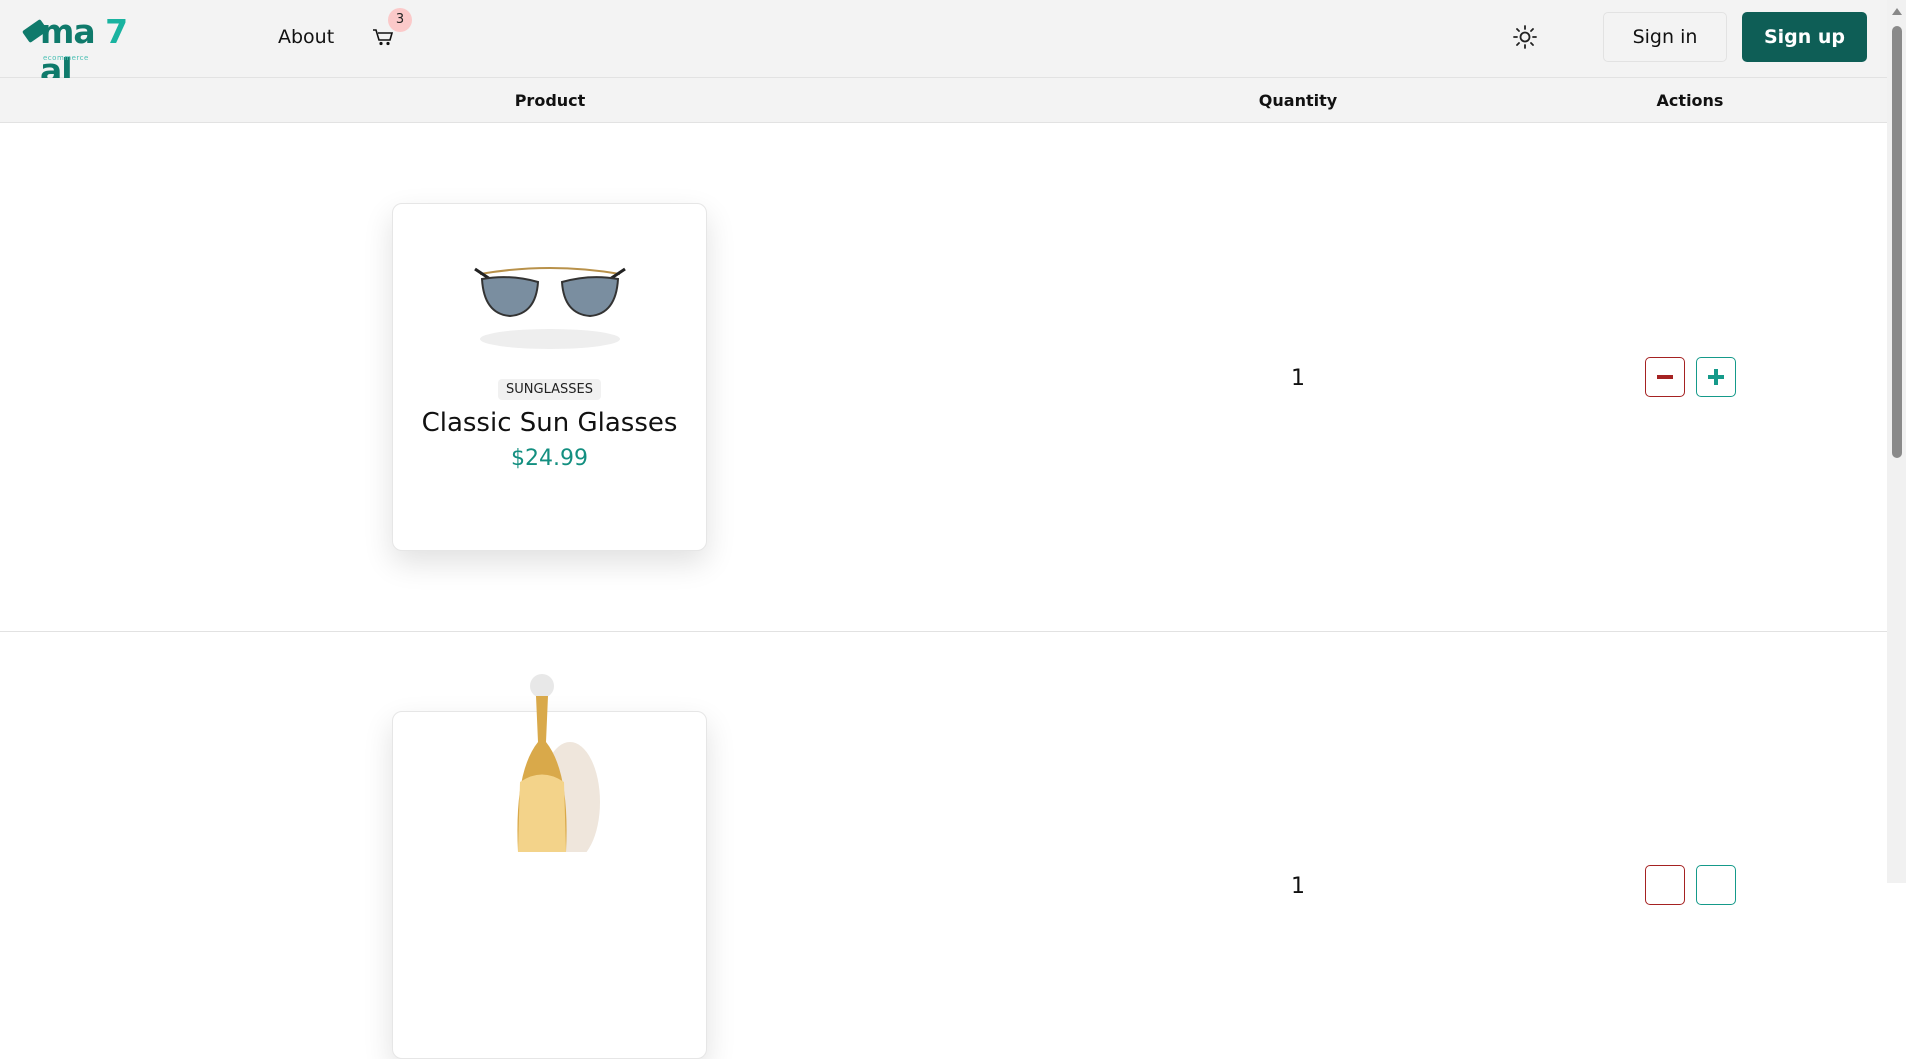 This screenshot has height=1059, width=1906. I want to click on category-badge: SUNGLASSES, so click(549, 389).